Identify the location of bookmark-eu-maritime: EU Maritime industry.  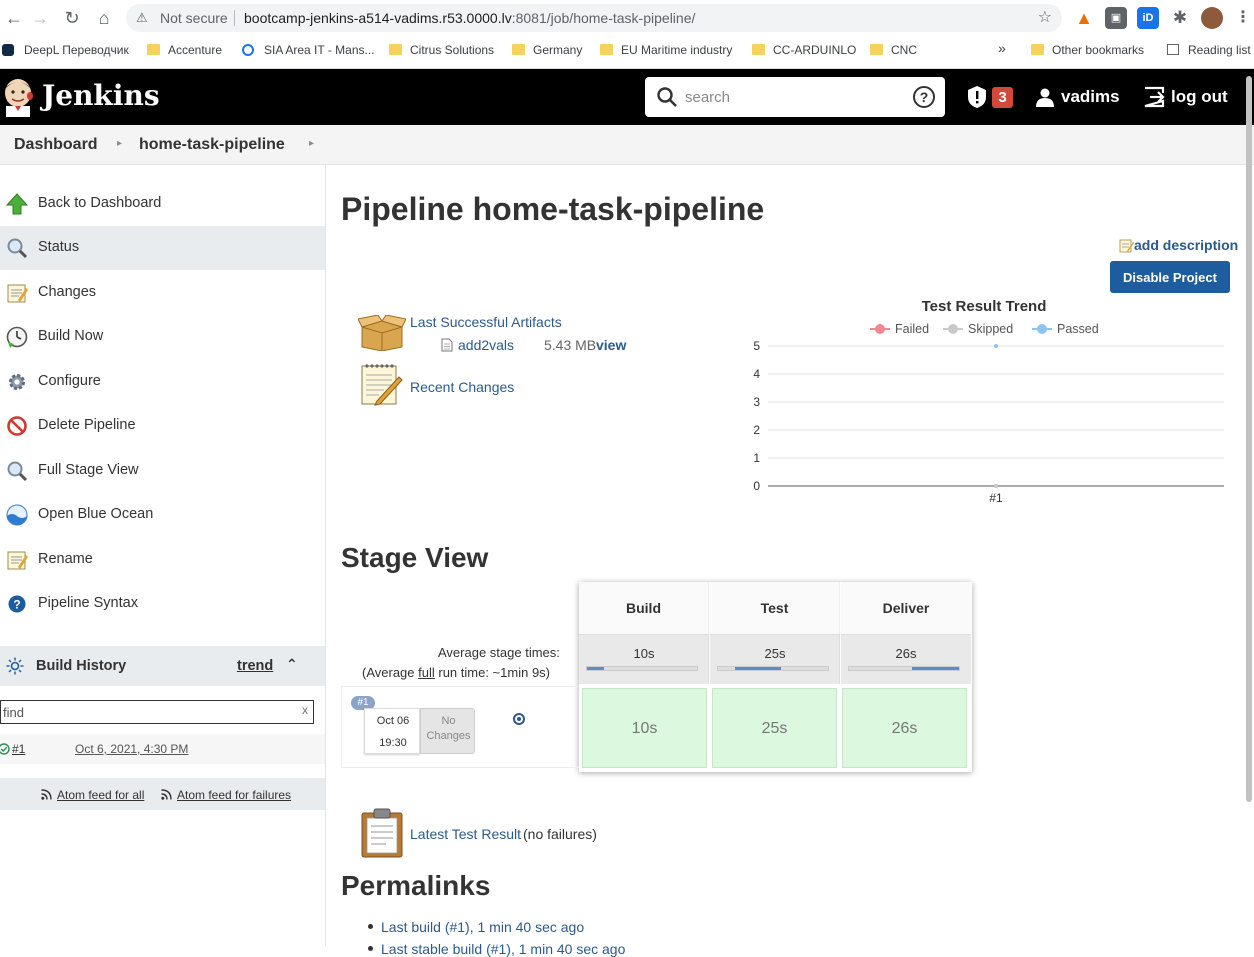
(666, 50).